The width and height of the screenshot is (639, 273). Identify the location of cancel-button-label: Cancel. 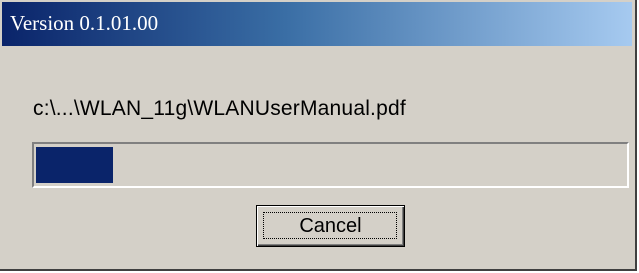
(330, 226).